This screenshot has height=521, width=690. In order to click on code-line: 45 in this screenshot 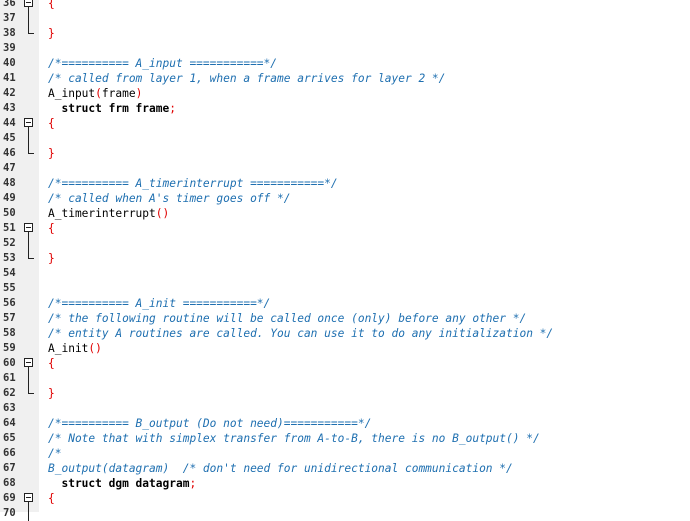, I will do `click(345, 138)`.